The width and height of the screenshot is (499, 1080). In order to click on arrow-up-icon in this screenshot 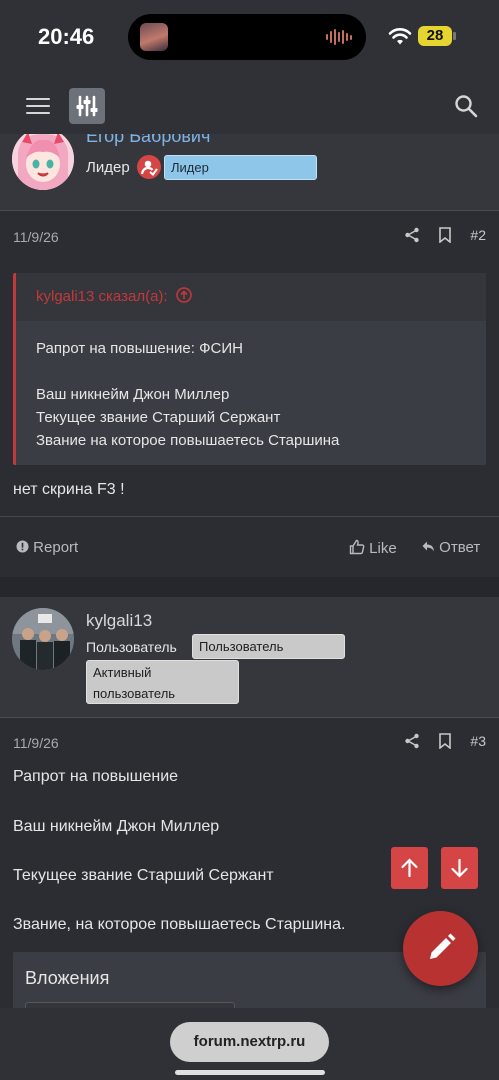, I will do `click(409, 868)`.